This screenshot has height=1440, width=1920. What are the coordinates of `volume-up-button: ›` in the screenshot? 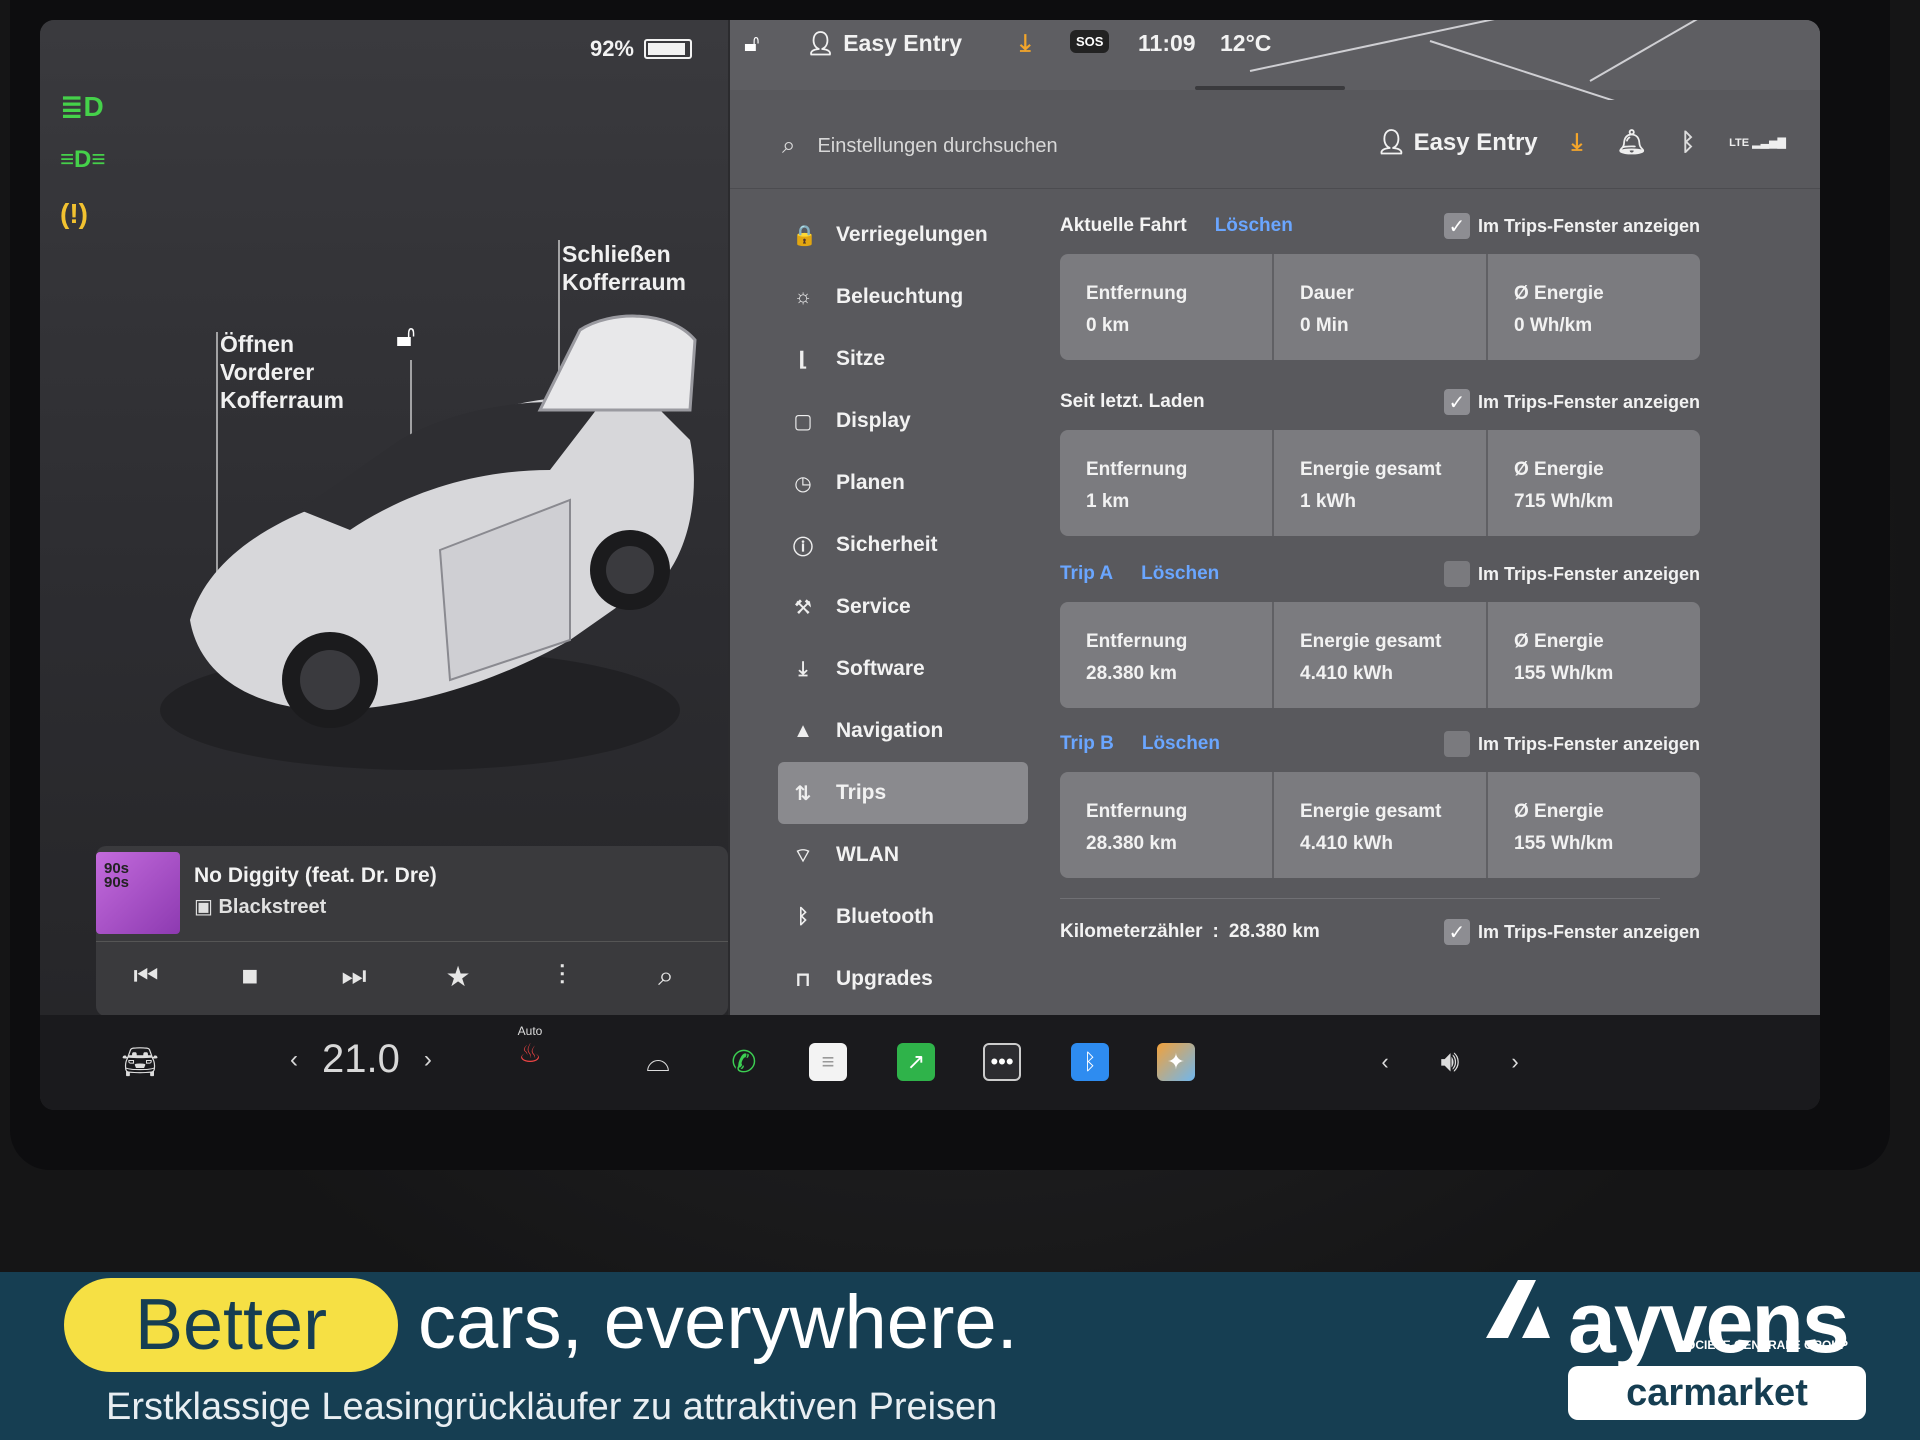 It's located at (1515, 1062).